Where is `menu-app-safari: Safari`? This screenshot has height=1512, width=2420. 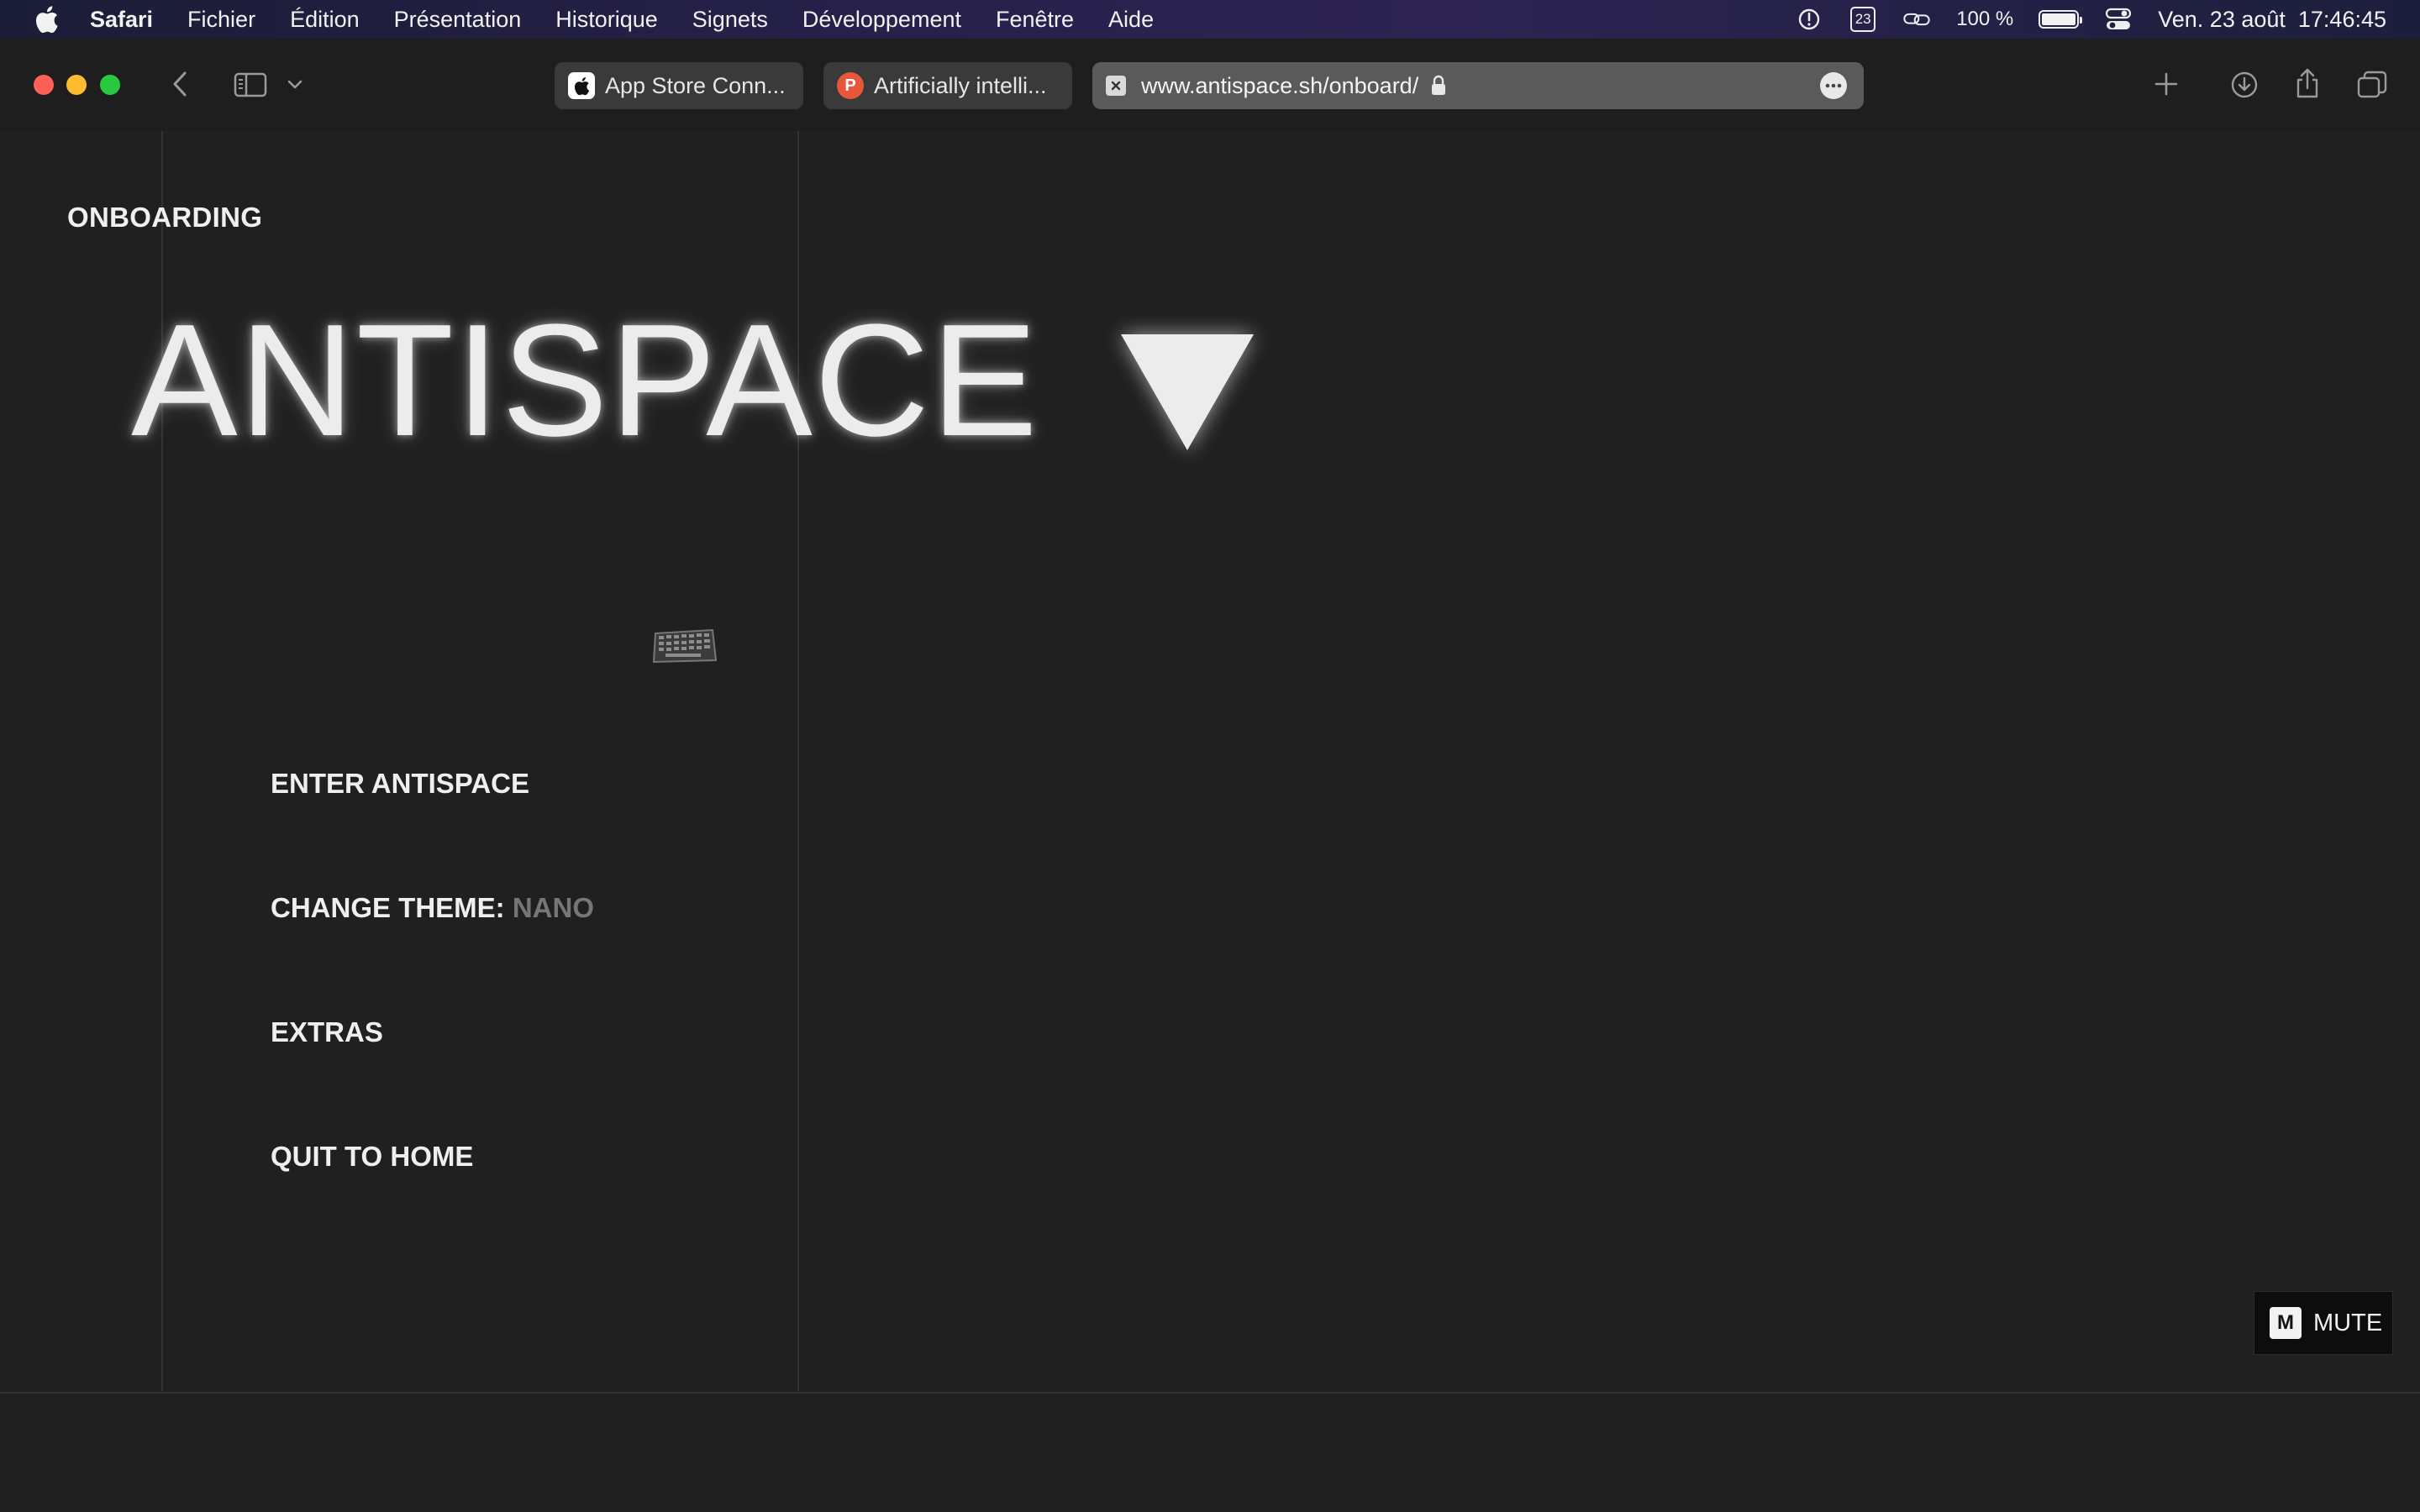
menu-app-safari: Safari is located at coordinates (121, 20).